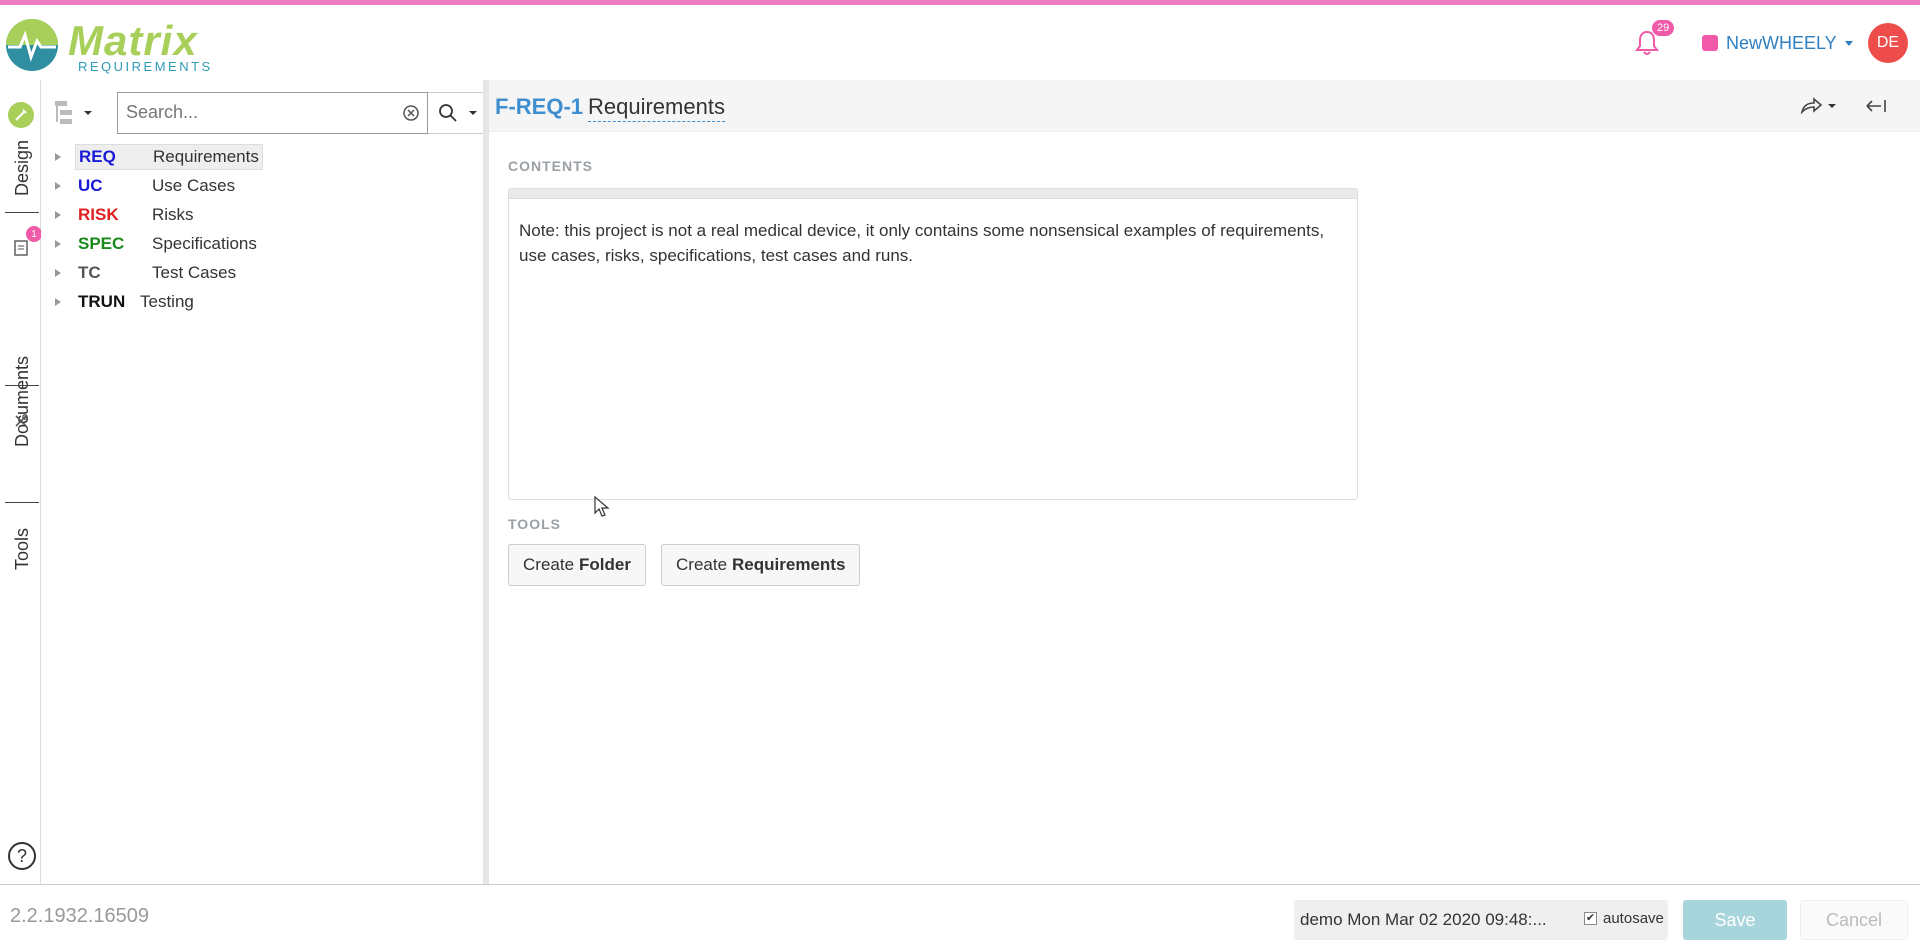  I want to click on tree-item-wrap: TC Test Cases, so click(157, 273).